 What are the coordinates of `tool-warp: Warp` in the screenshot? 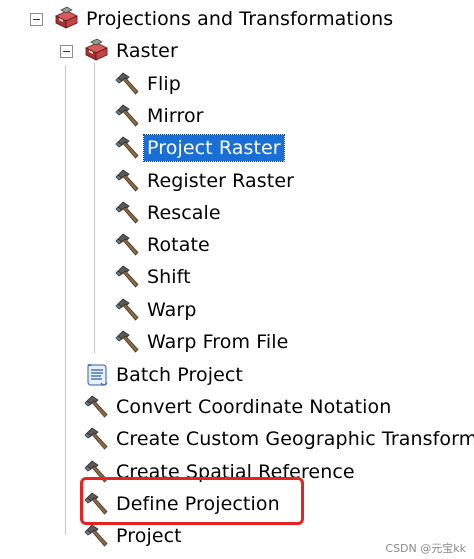 It's located at (237, 310).